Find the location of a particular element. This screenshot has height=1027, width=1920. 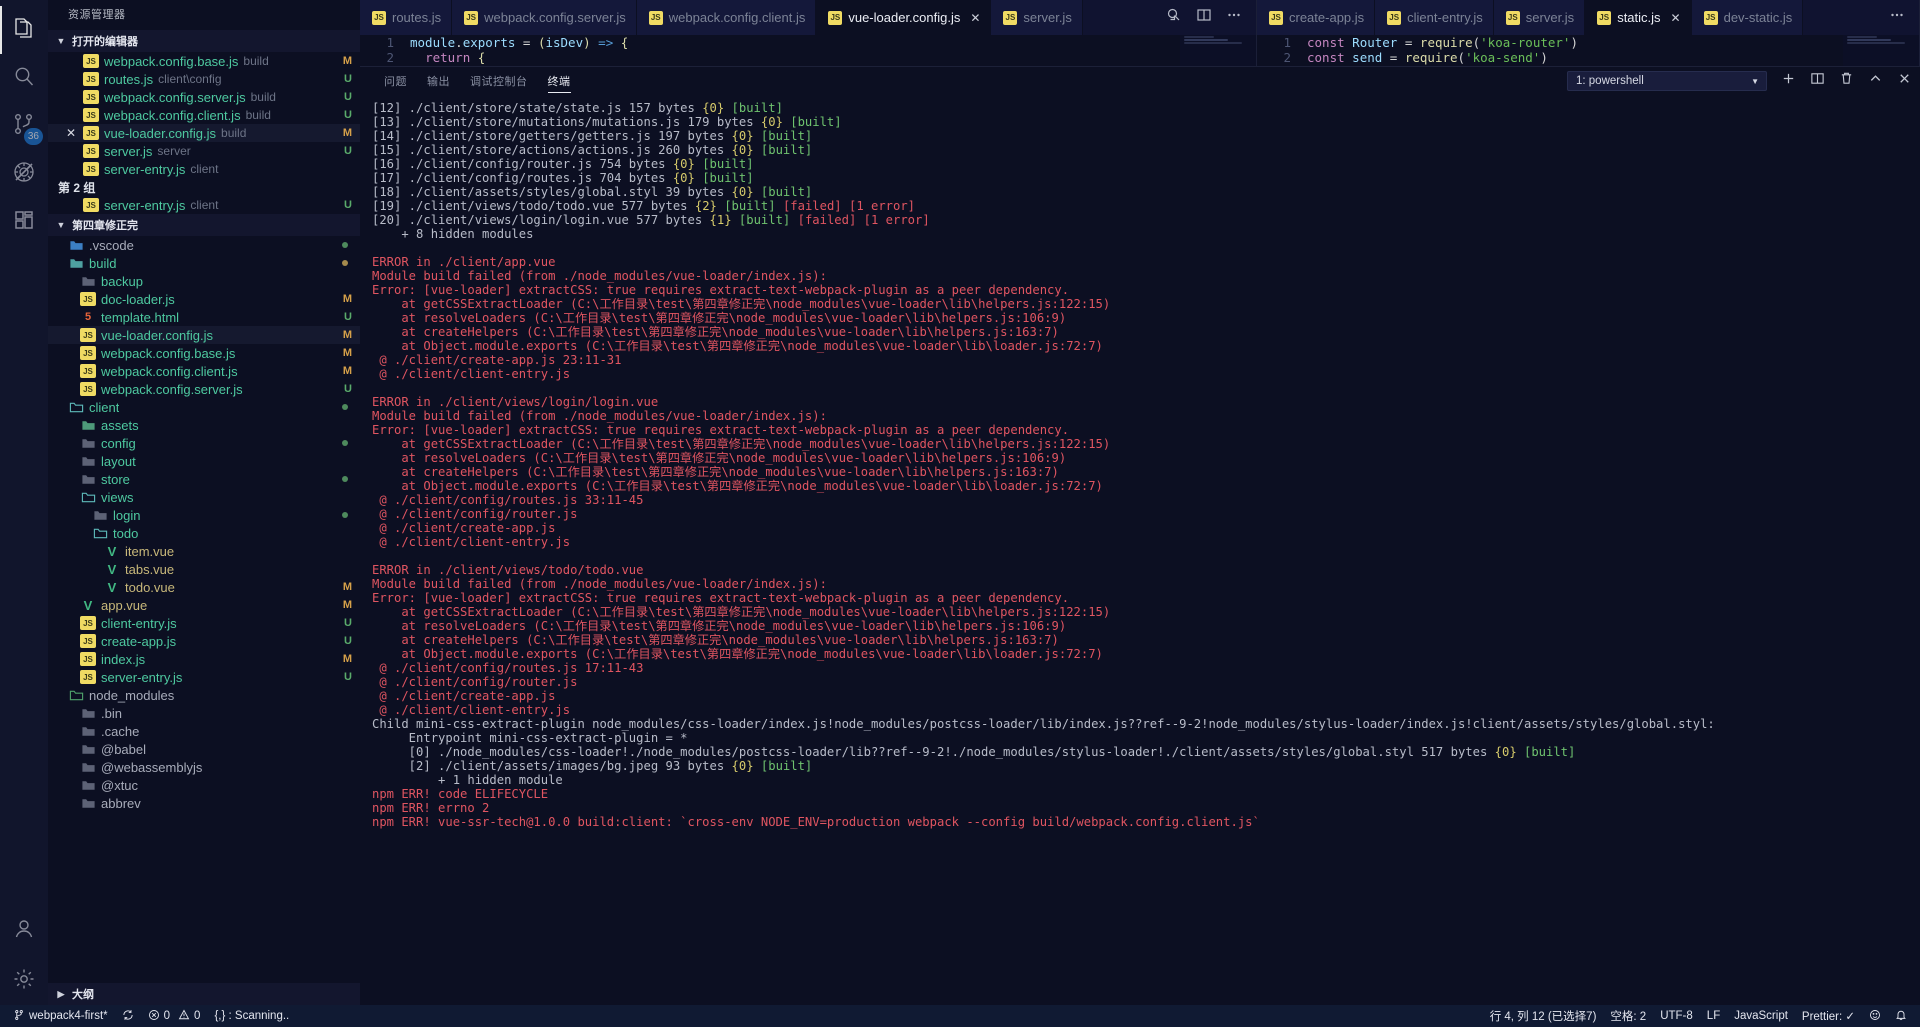

editor-tab: JS dev-static.js is located at coordinates (1747, 17).